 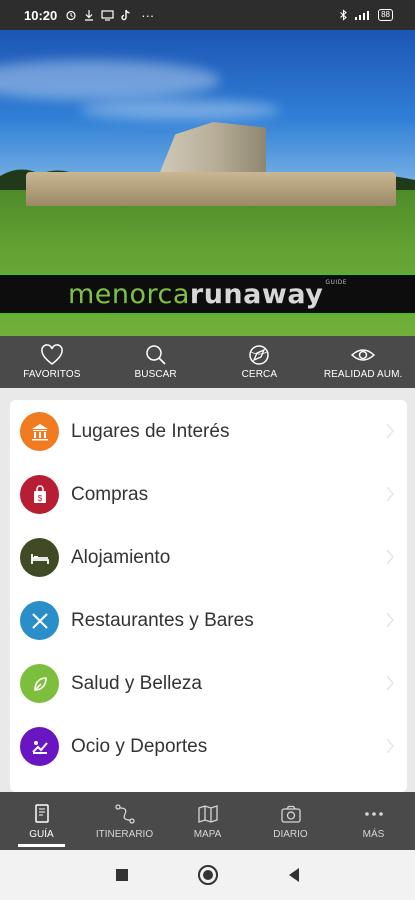 I want to click on category-compras: $ Compras, so click(x=208, y=494).